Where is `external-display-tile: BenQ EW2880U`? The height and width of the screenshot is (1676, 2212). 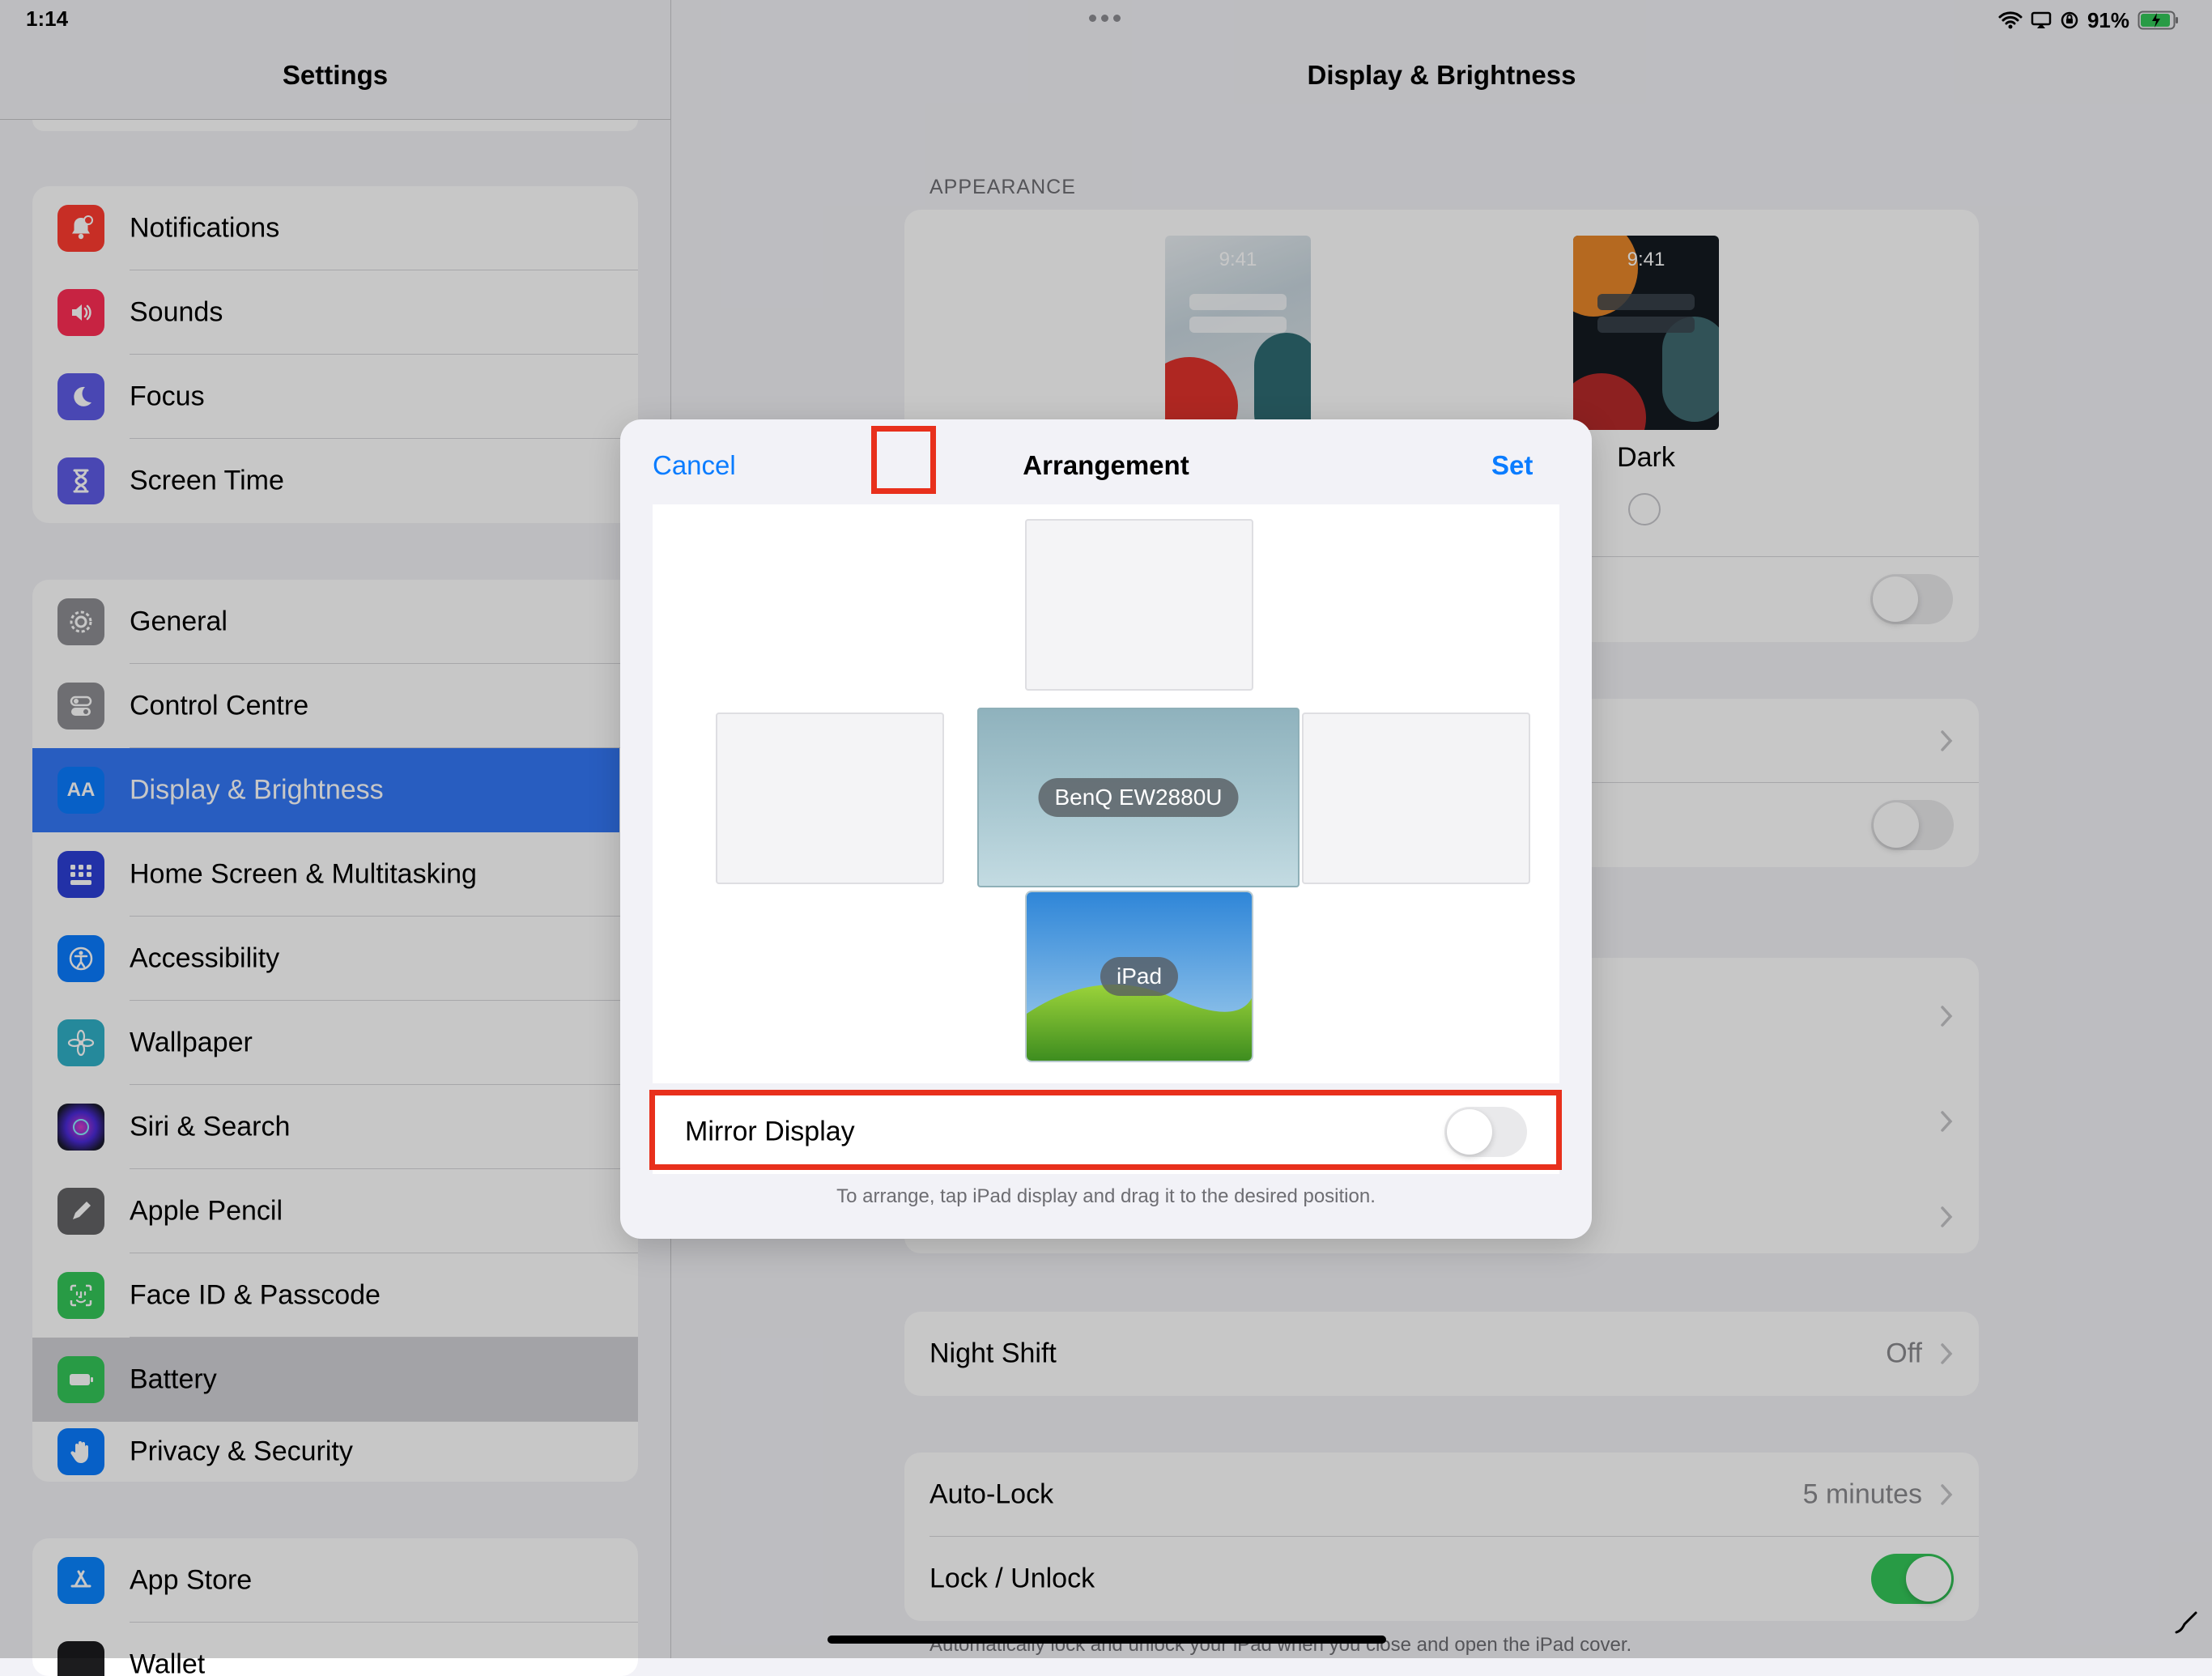 external-display-tile: BenQ EW2880U is located at coordinates (1138, 797).